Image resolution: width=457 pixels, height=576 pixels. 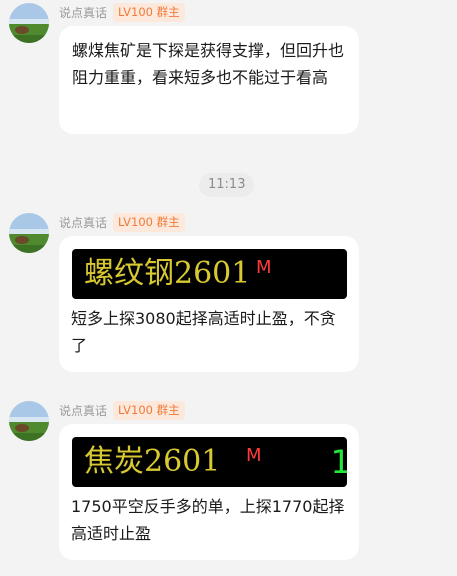 I want to click on time-divider: 11:13, so click(x=227, y=185).